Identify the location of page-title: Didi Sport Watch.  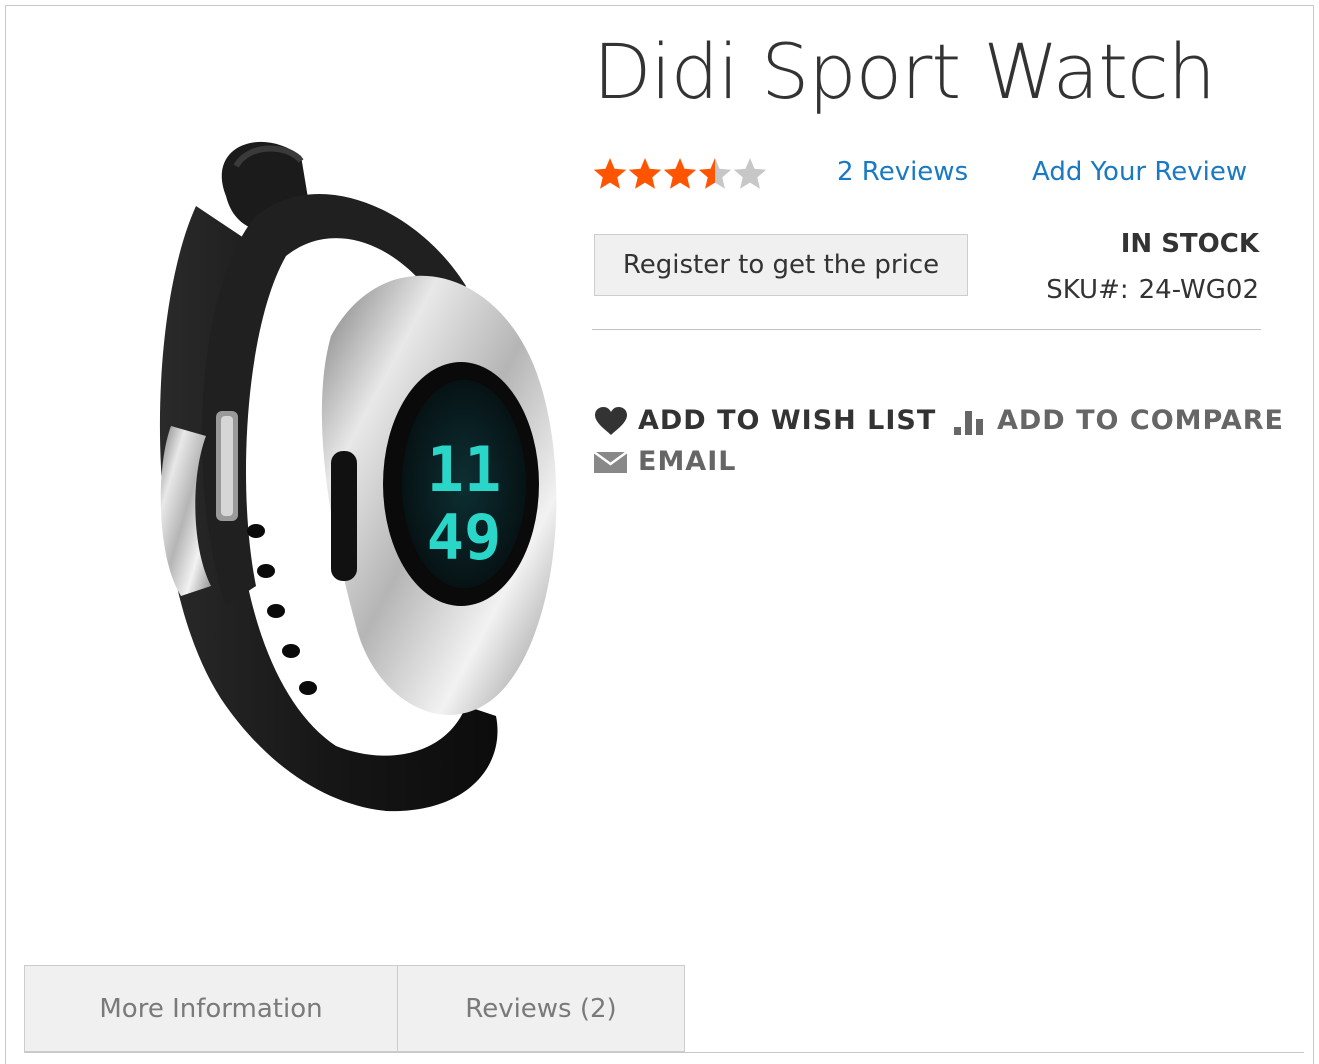
(904, 71).